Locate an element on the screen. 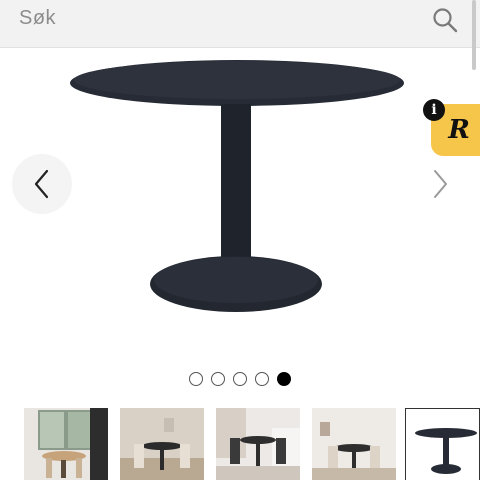 This screenshot has height=480, width=480. search-input: Søk is located at coordinates (37, 18).